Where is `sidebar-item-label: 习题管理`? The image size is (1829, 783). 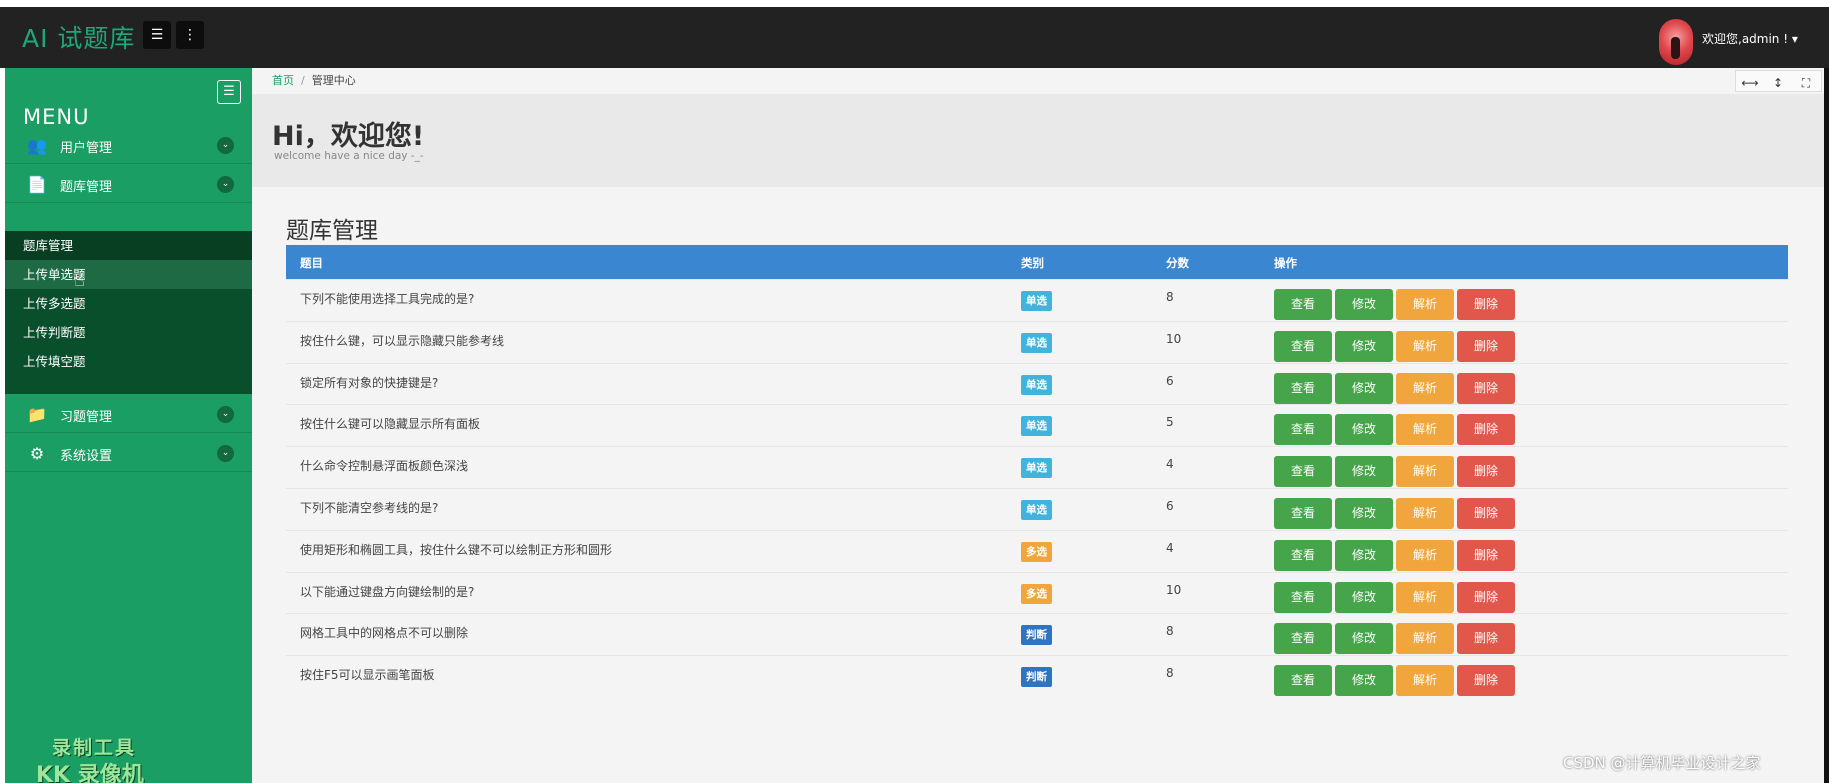
sidebar-item-label: 习题管理 is located at coordinates (86, 417).